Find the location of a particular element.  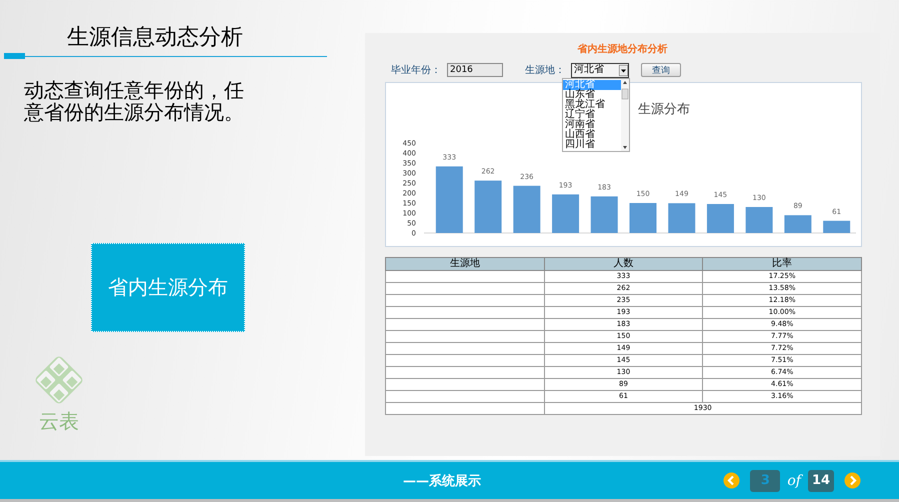

caret-icon is located at coordinates (623, 70).